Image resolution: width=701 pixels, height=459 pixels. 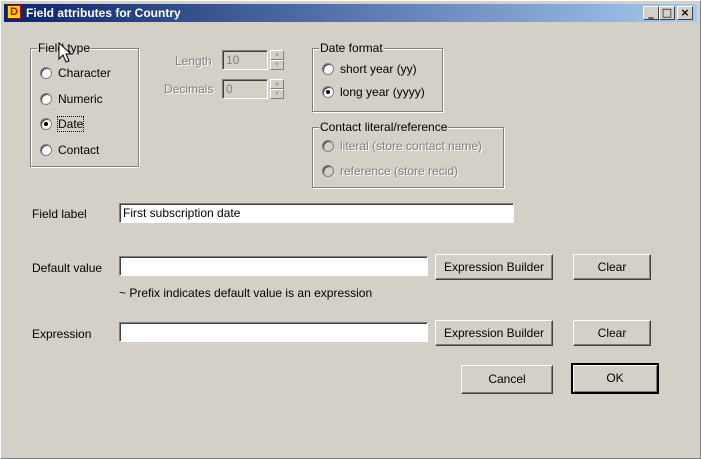 What do you see at coordinates (612, 333) in the screenshot?
I see `expression-clear-button: Clear` at bounding box center [612, 333].